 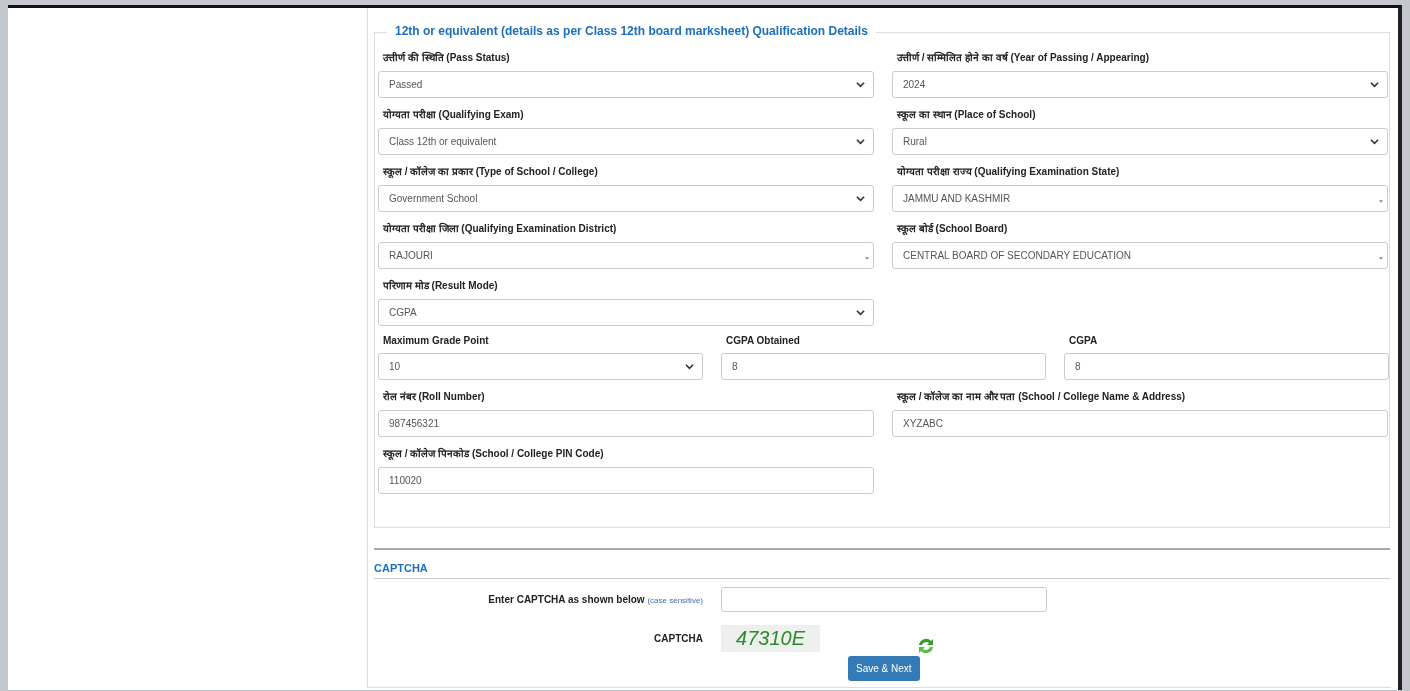 I want to click on input-field: 987456321, so click(x=626, y=423).